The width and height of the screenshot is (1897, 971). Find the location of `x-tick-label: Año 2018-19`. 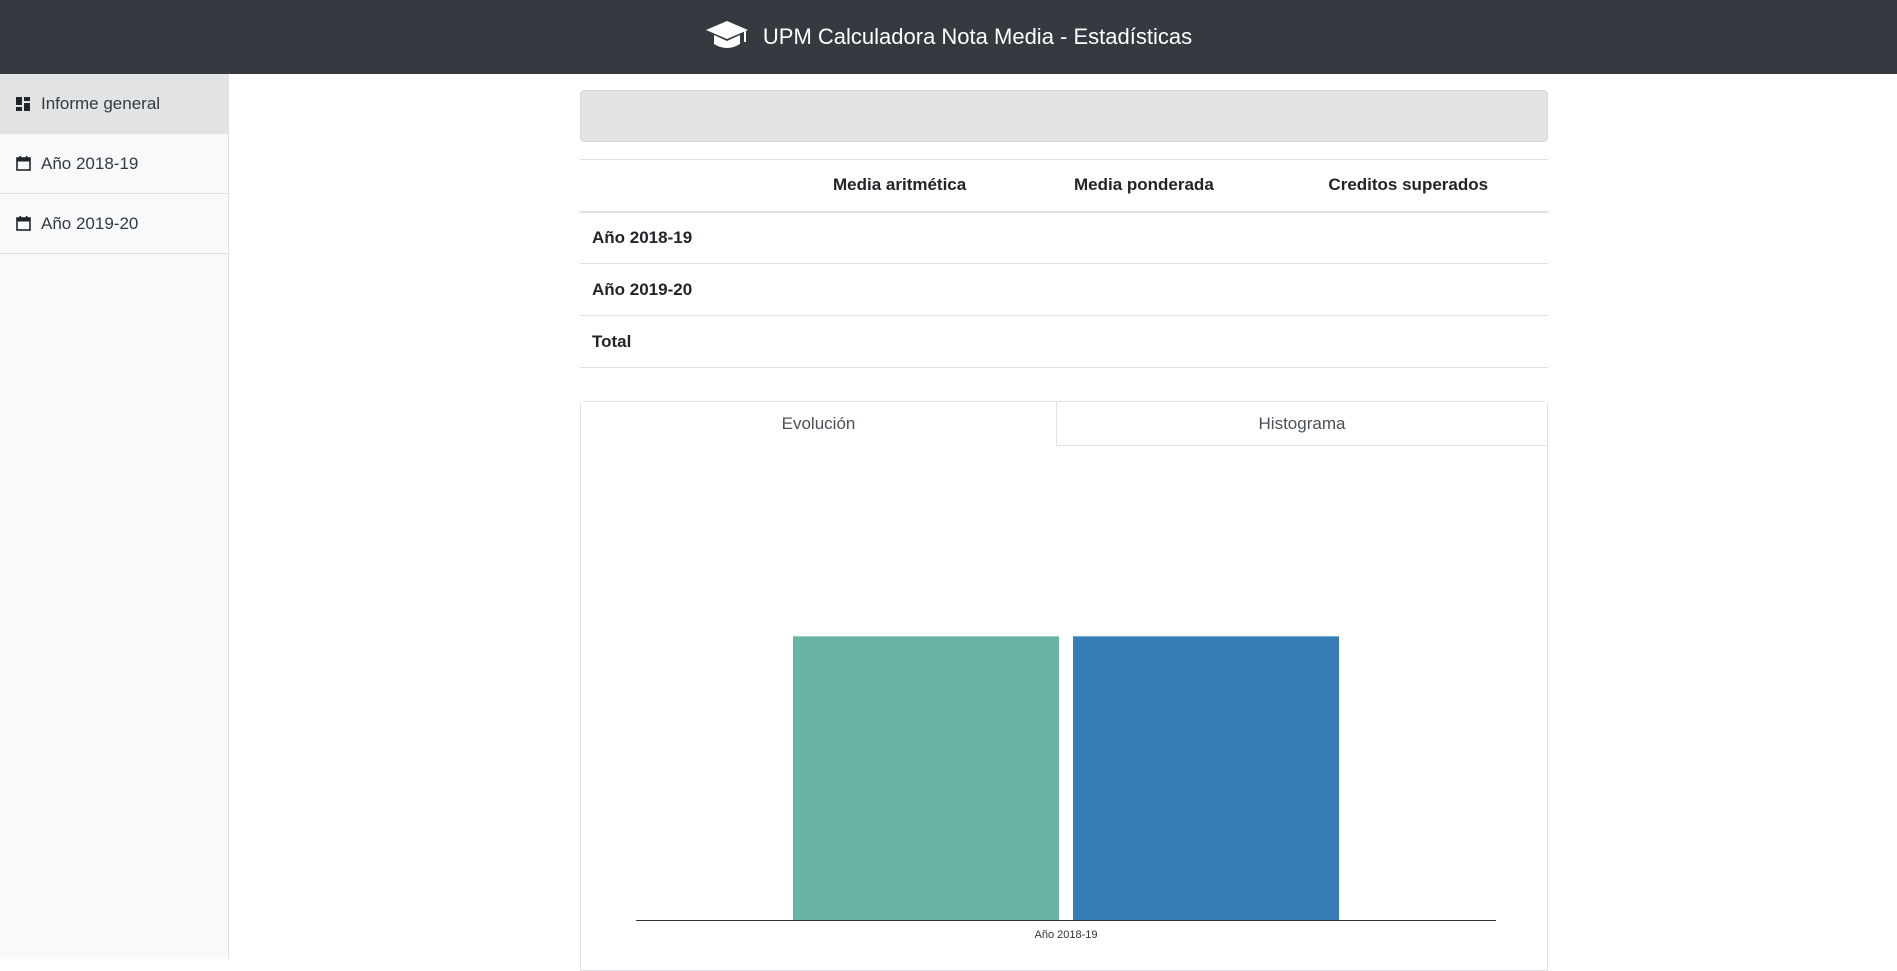

x-tick-label: Año 2018-19 is located at coordinates (1066, 935).